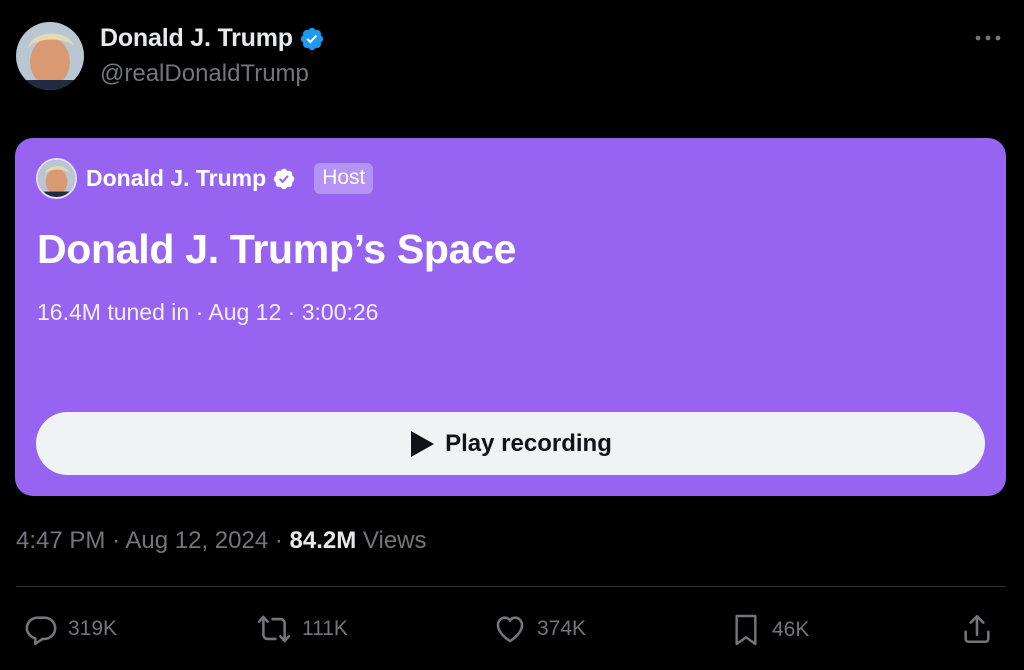 Image resolution: width=1024 pixels, height=670 pixels. I want to click on repost-count: 111K, so click(325, 628).